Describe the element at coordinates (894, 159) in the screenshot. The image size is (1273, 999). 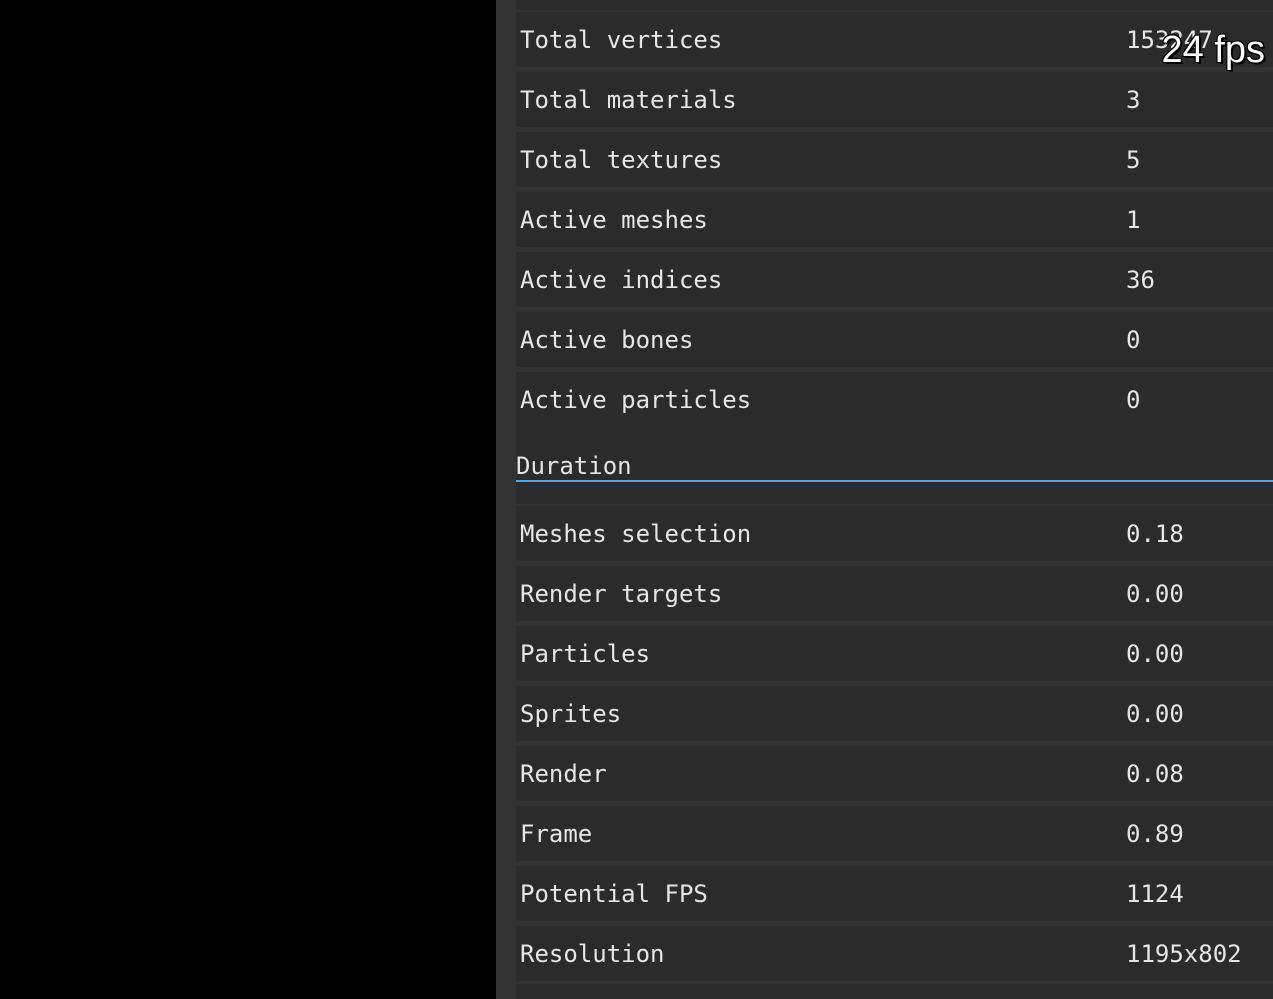
I see `stat-row-total-textures: Total textures 5` at that location.